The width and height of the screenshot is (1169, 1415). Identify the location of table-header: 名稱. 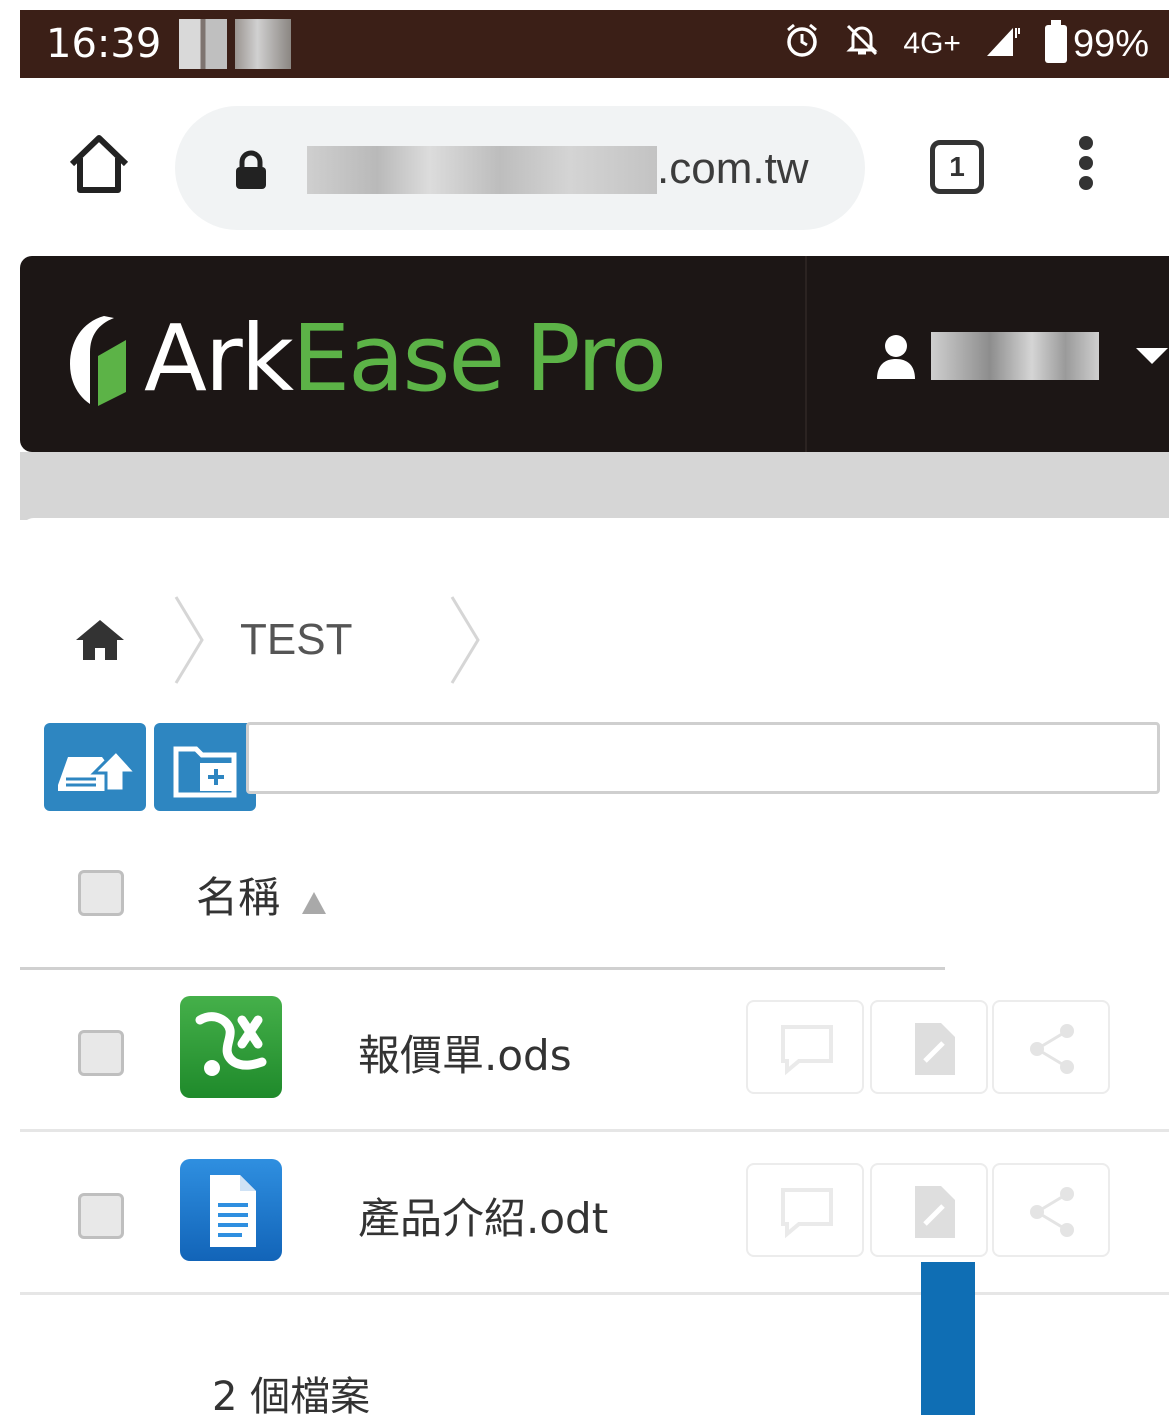
(482, 905).